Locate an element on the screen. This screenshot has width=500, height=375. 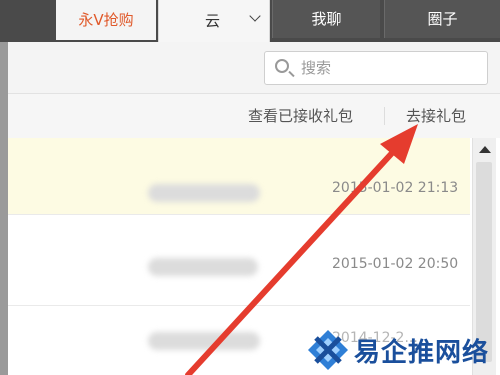
scroll-up-icon is located at coordinates (485, 149).